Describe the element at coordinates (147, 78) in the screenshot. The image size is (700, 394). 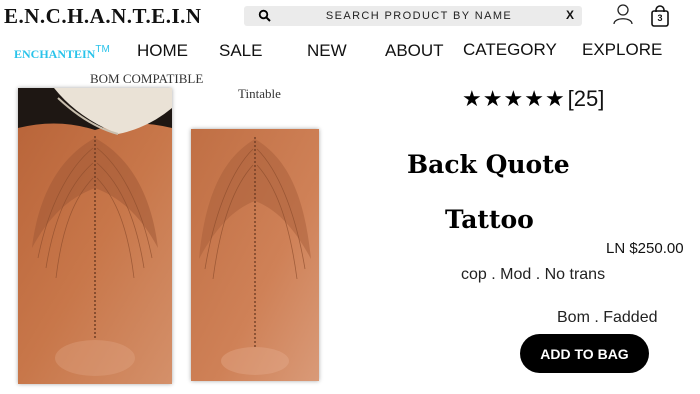
I see `bom-compatible-label: BOM COMPATIBLE` at that location.